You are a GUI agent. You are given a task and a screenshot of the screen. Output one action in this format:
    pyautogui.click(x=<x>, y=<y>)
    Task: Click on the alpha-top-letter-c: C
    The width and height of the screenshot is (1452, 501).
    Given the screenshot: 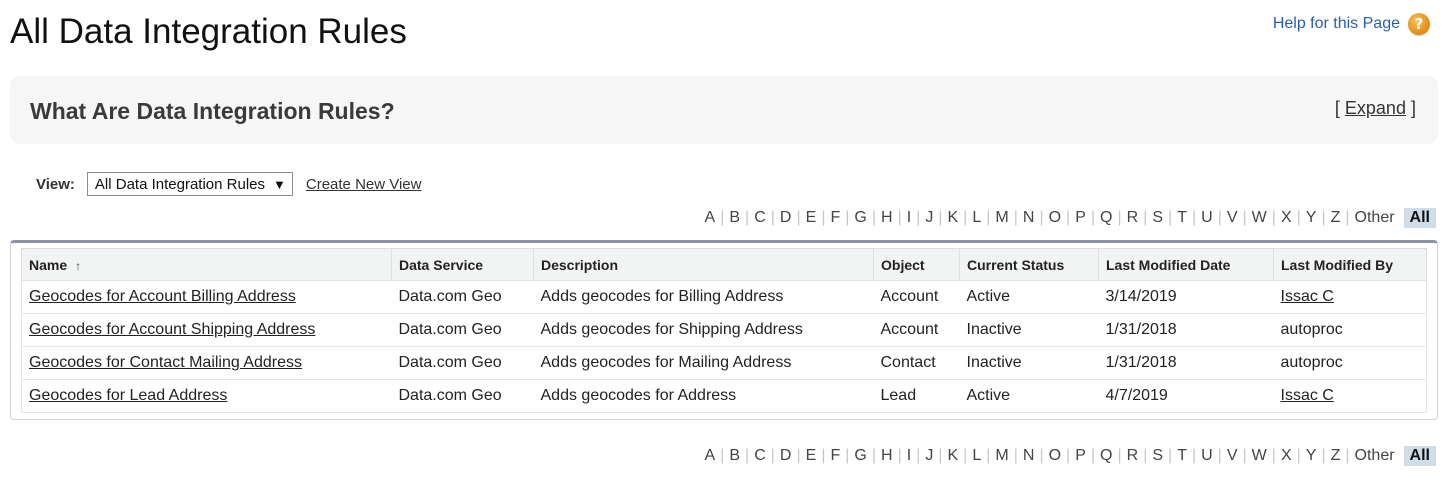 What is the action you would take?
    pyautogui.click(x=760, y=218)
    